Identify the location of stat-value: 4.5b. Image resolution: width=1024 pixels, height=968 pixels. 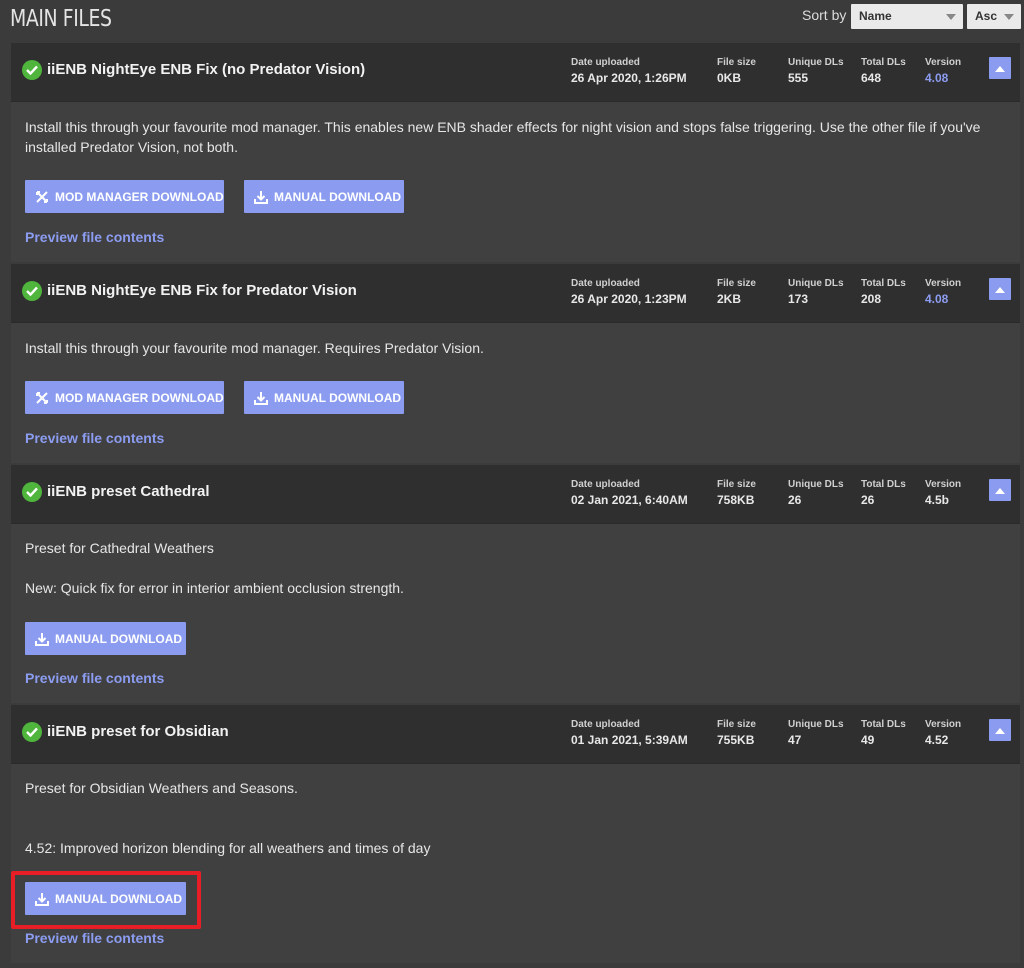
(937, 500).